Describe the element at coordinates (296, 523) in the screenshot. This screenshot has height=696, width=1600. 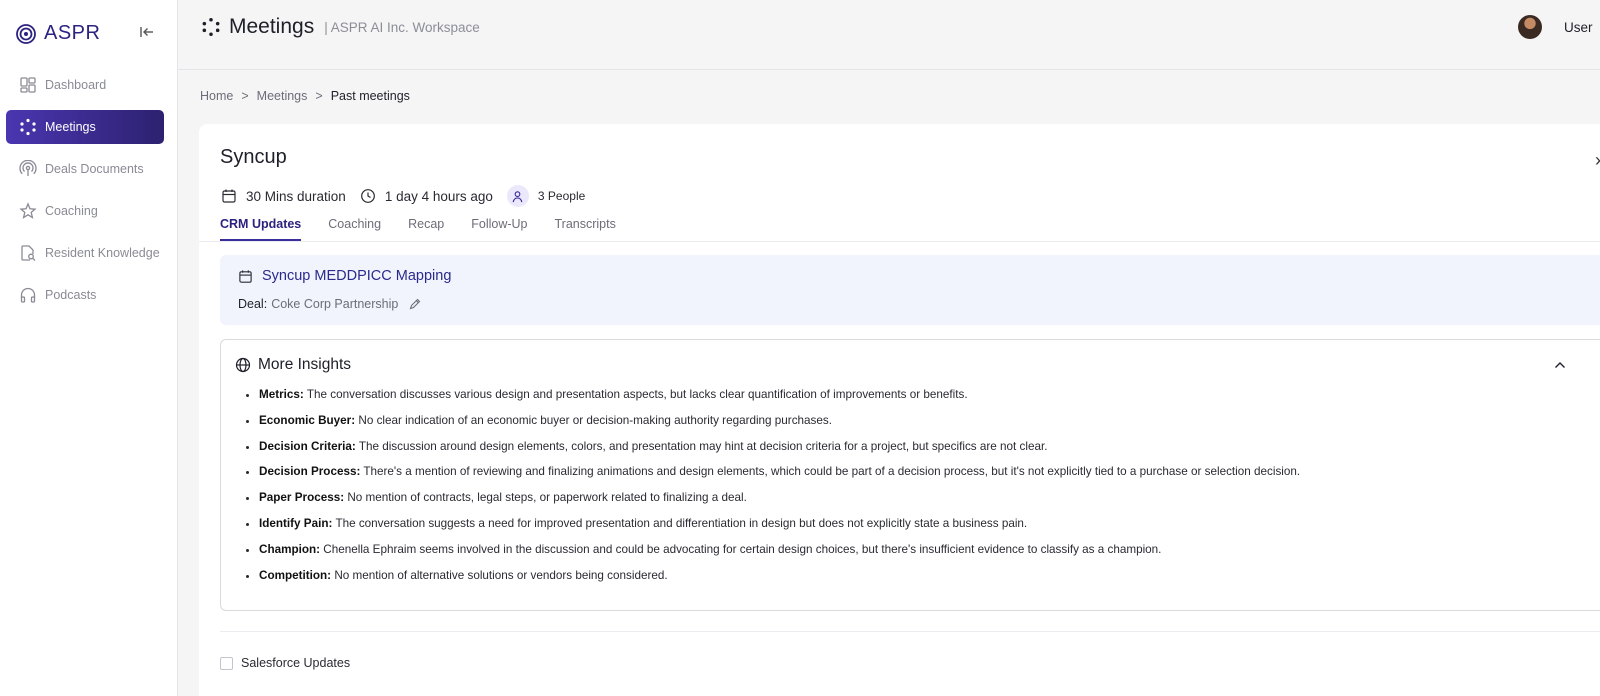
I see `insight-label: Identify Pain:` at that location.